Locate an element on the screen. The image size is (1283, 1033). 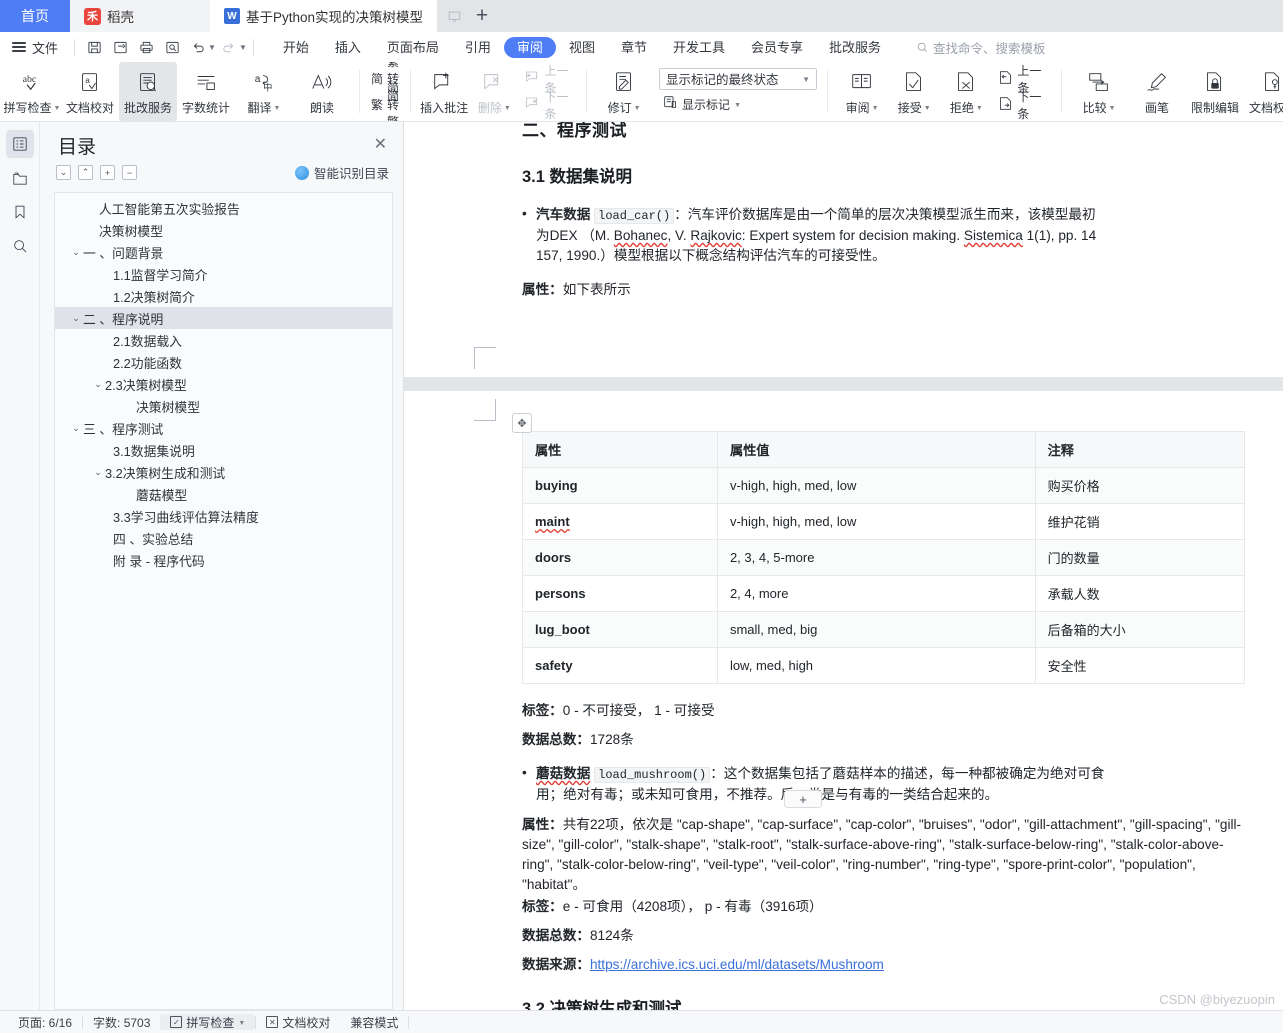
show-markup-button: 显示标记 ▼ is located at coordinates (738, 104).